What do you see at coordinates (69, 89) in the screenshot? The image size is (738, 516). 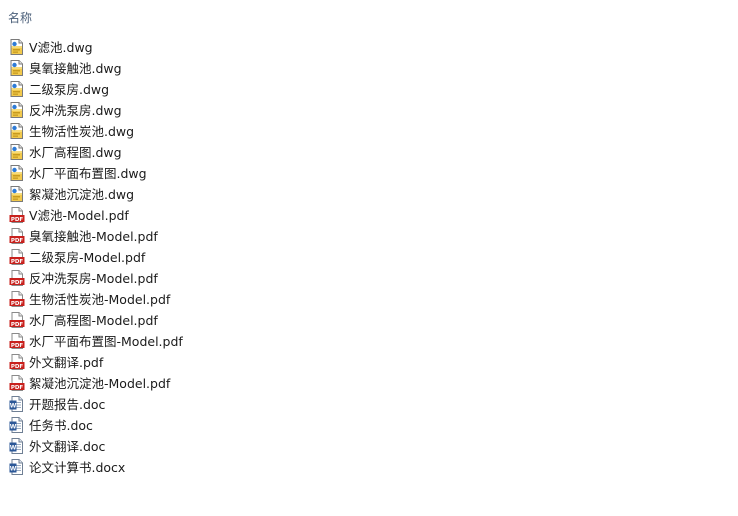 I see `file-name: 二级泵房.dwg` at bounding box center [69, 89].